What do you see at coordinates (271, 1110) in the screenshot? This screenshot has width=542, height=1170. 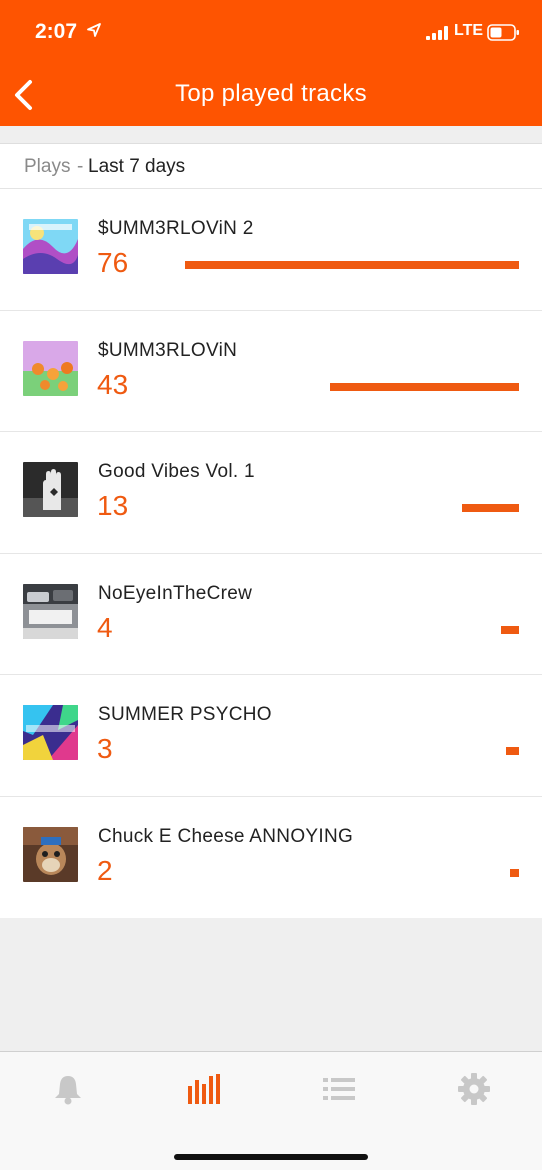 I see `tab-bar` at bounding box center [271, 1110].